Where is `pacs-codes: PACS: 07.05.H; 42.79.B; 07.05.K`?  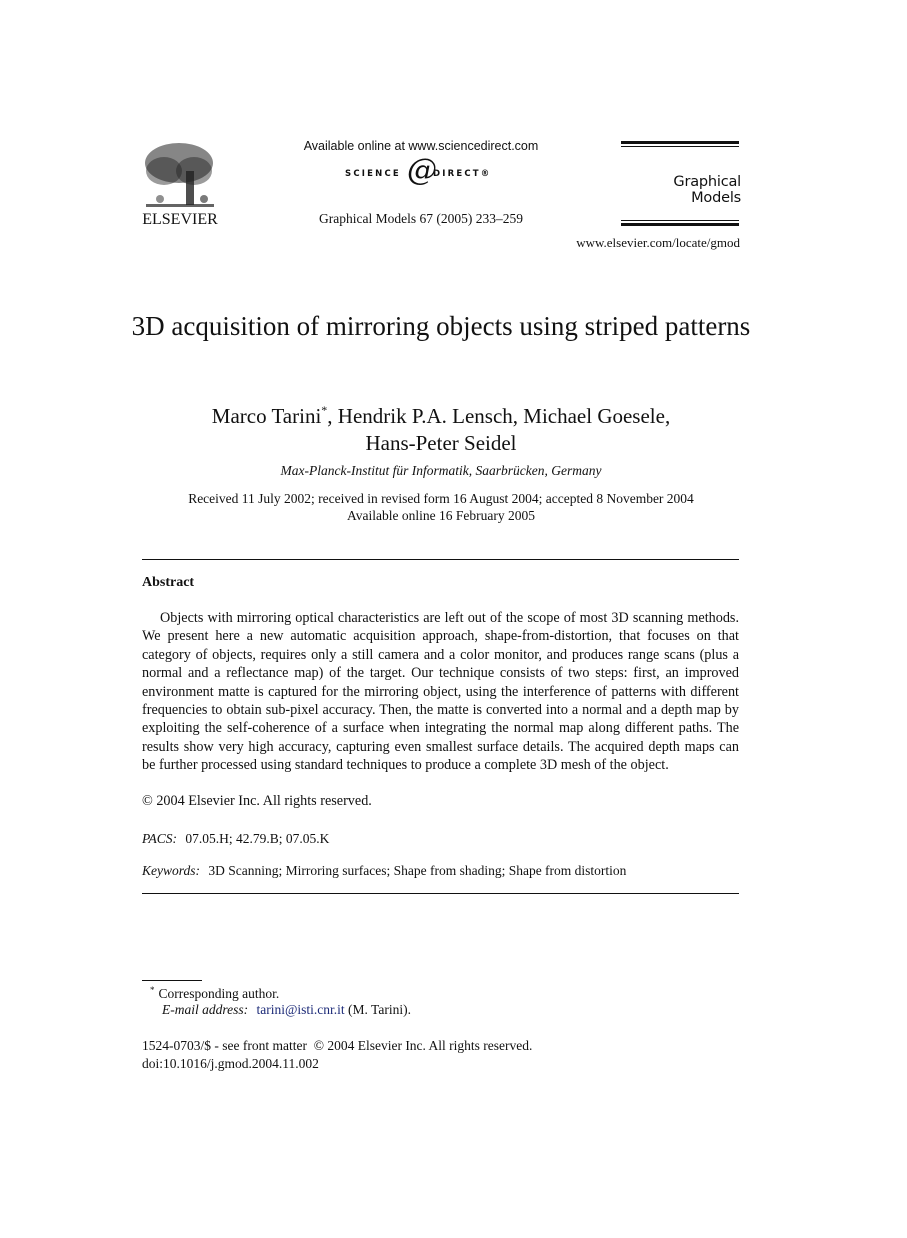 pacs-codes: PACS: 07.05.H; 42.79.B; 07.05.K is located at coordinates (235, 839).